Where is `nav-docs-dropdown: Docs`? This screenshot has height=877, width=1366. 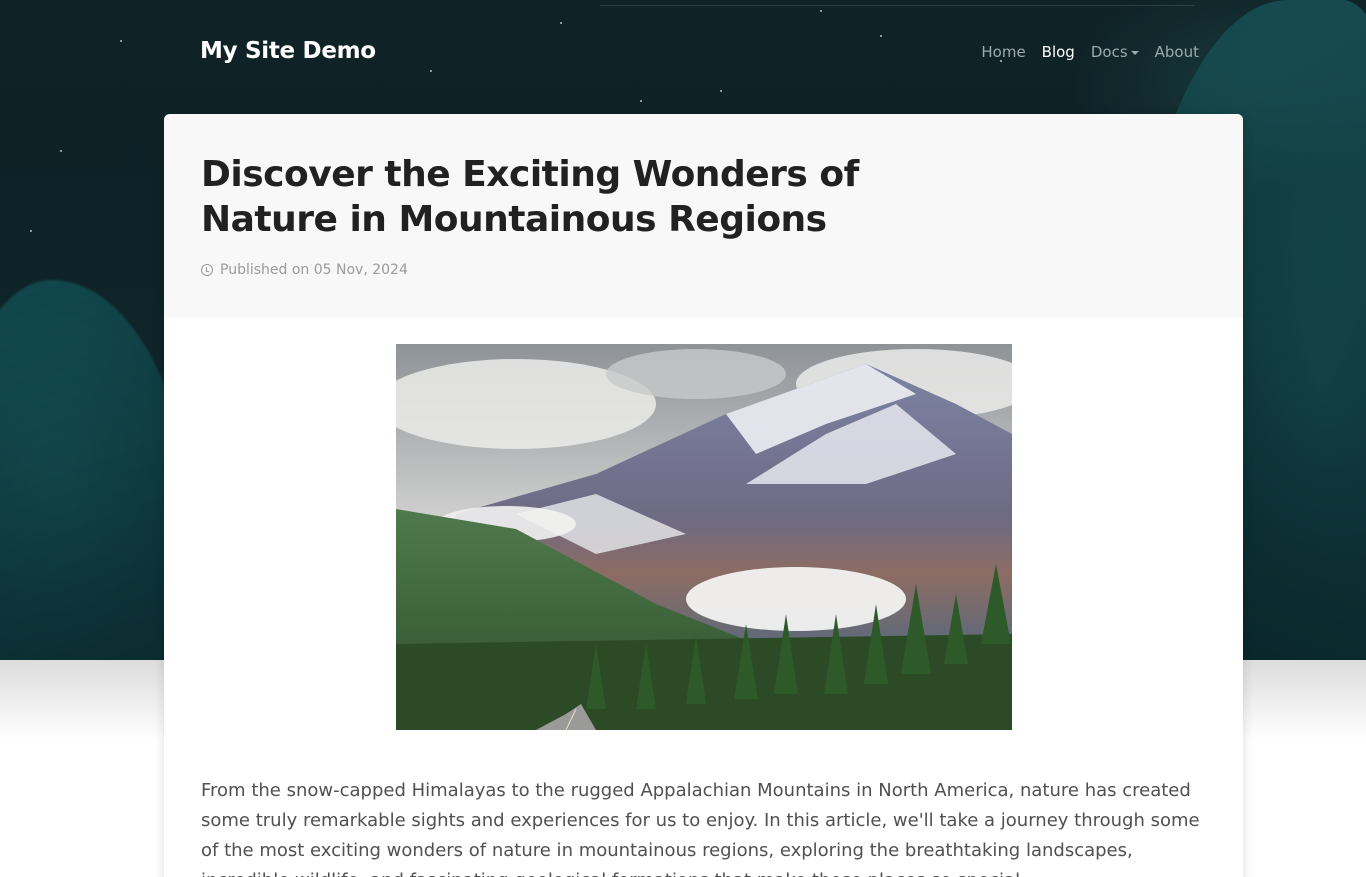
nav-docs-dropdown: Docs is located at coordinates (1115, 52).